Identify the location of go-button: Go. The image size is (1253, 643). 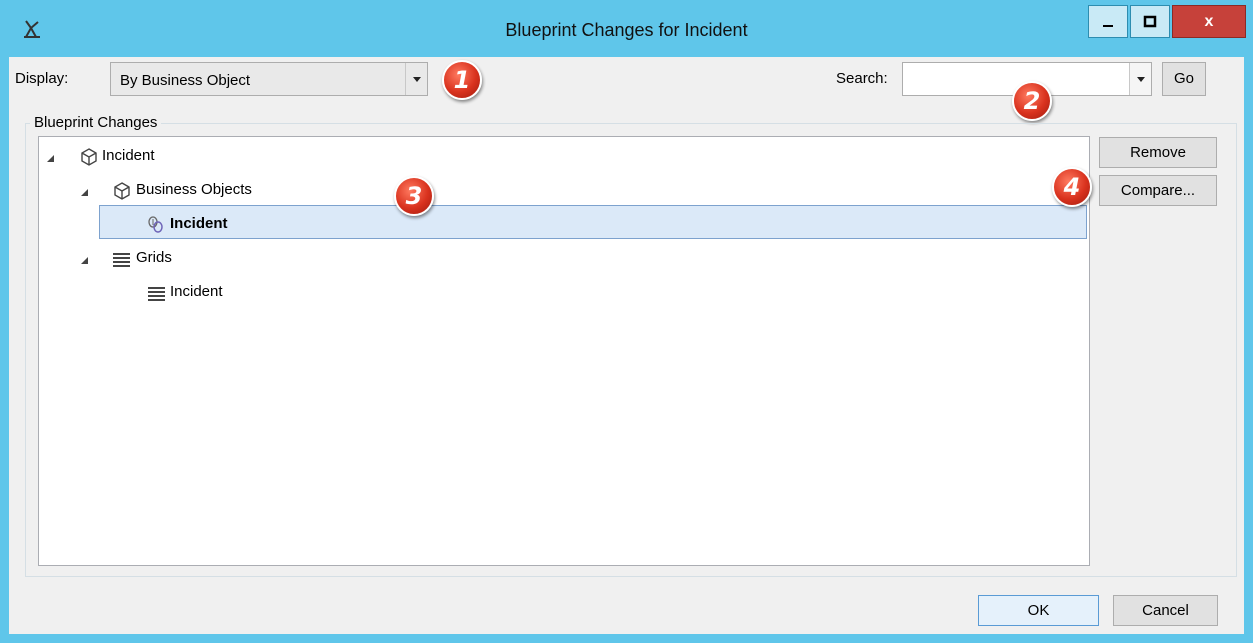
(1184, 79).